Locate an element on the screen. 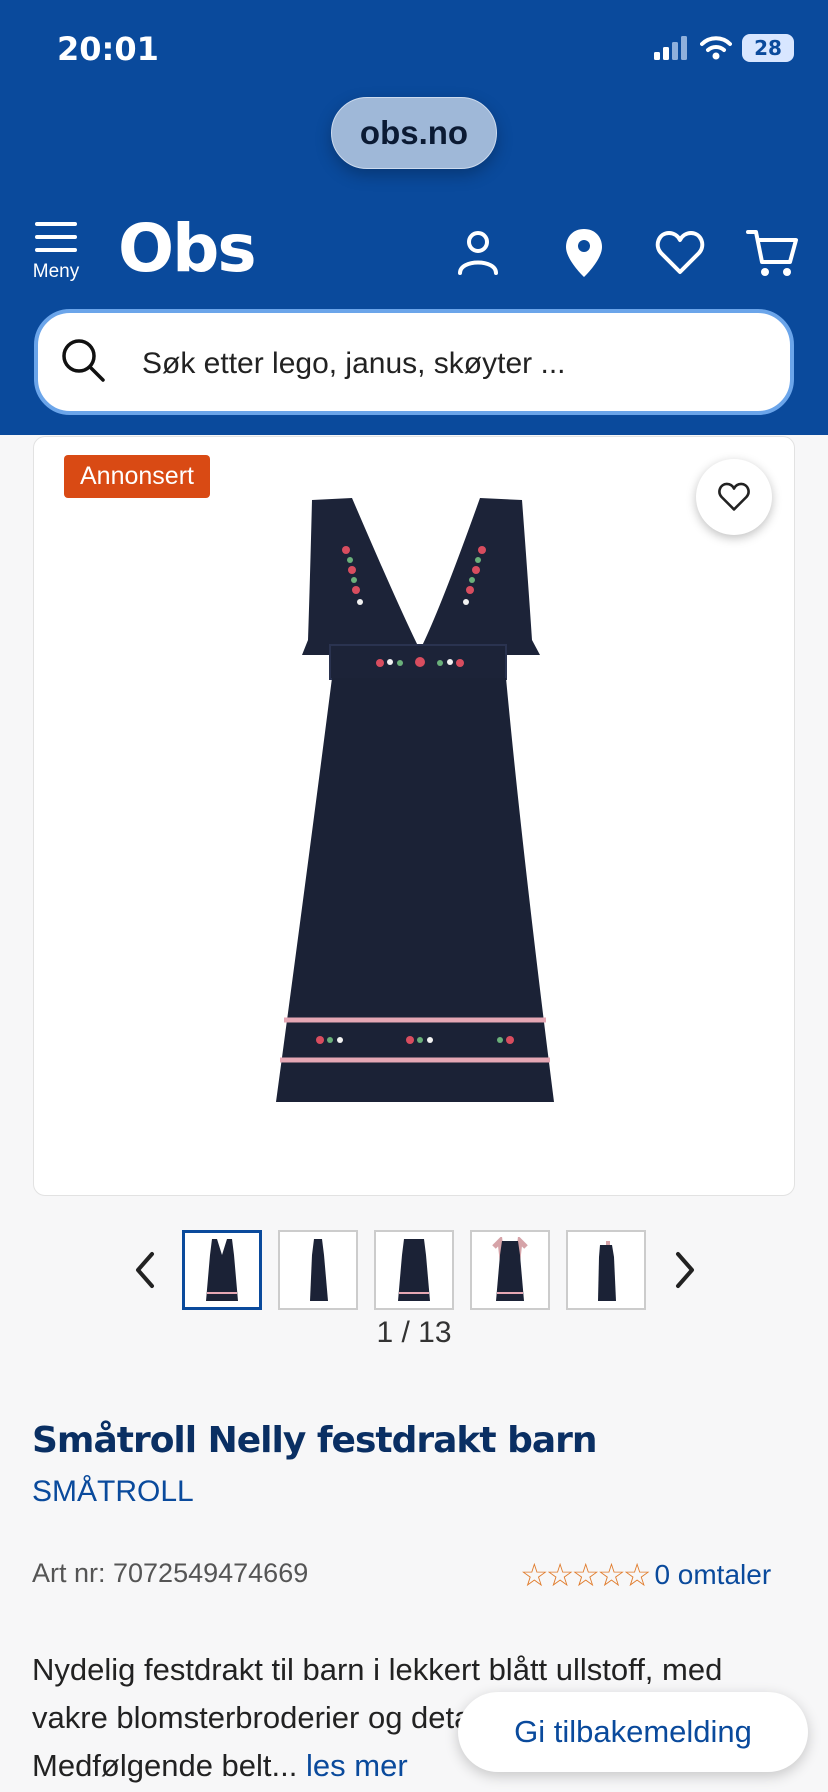 Image resolution: width=828 pixels, height=1792 pixels. location-icon is located at coordinates (584, 253).